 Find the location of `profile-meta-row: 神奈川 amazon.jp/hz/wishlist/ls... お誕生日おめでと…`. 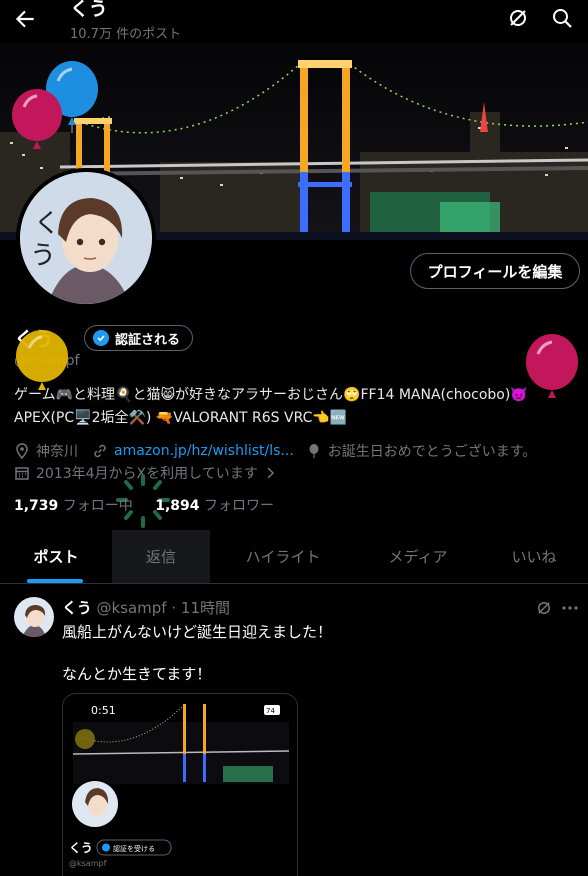

profile-meta-row: 神奈川 amazon.jp/hz/wishlist/ls... お誕生日おめでと… is located at coordinates (275, 451).